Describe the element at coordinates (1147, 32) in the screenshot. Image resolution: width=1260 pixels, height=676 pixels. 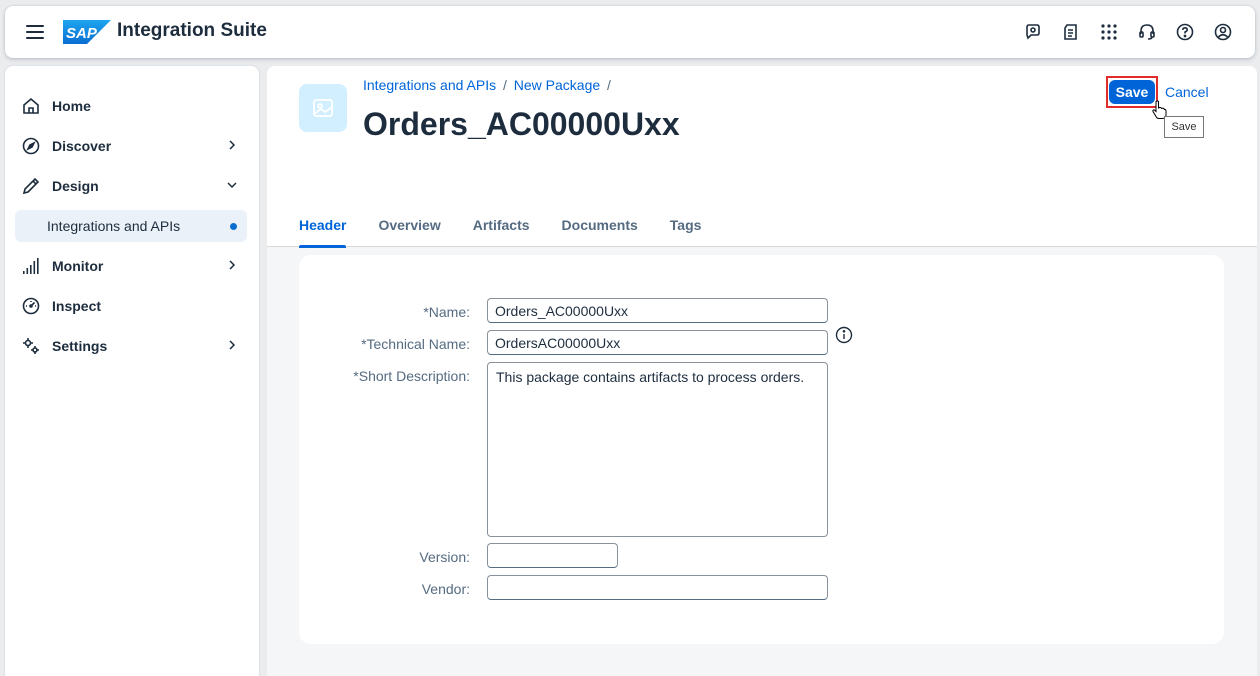
I see `support-icon` at that location.